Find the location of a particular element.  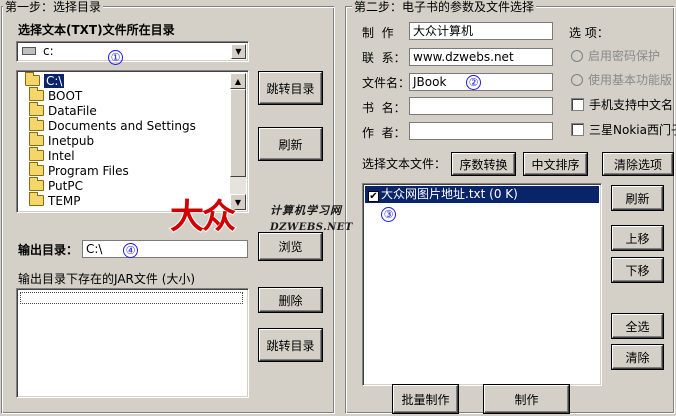

batch-make-button: 批量制作 is located at coordinates (425, 399).